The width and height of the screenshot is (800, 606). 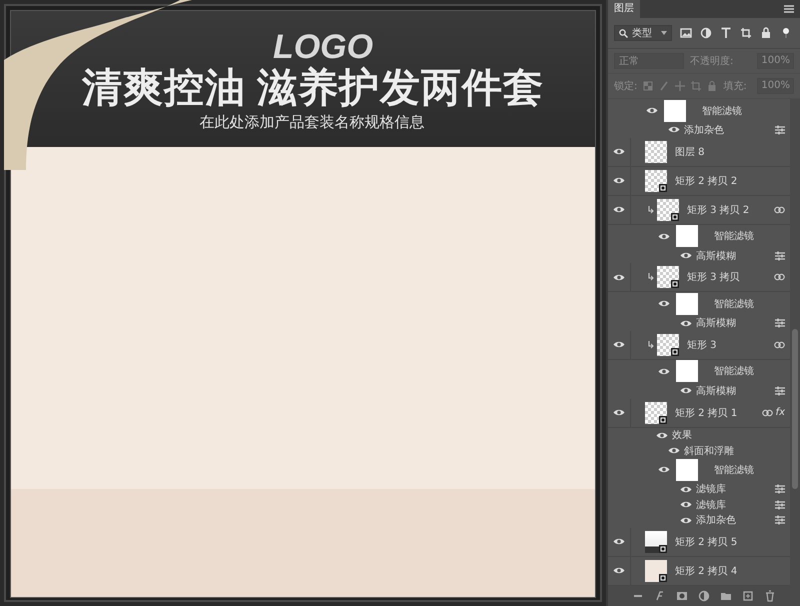 I want to click on layer-row: 矩形 3 拷贝 2, so click(x=699, y=210).